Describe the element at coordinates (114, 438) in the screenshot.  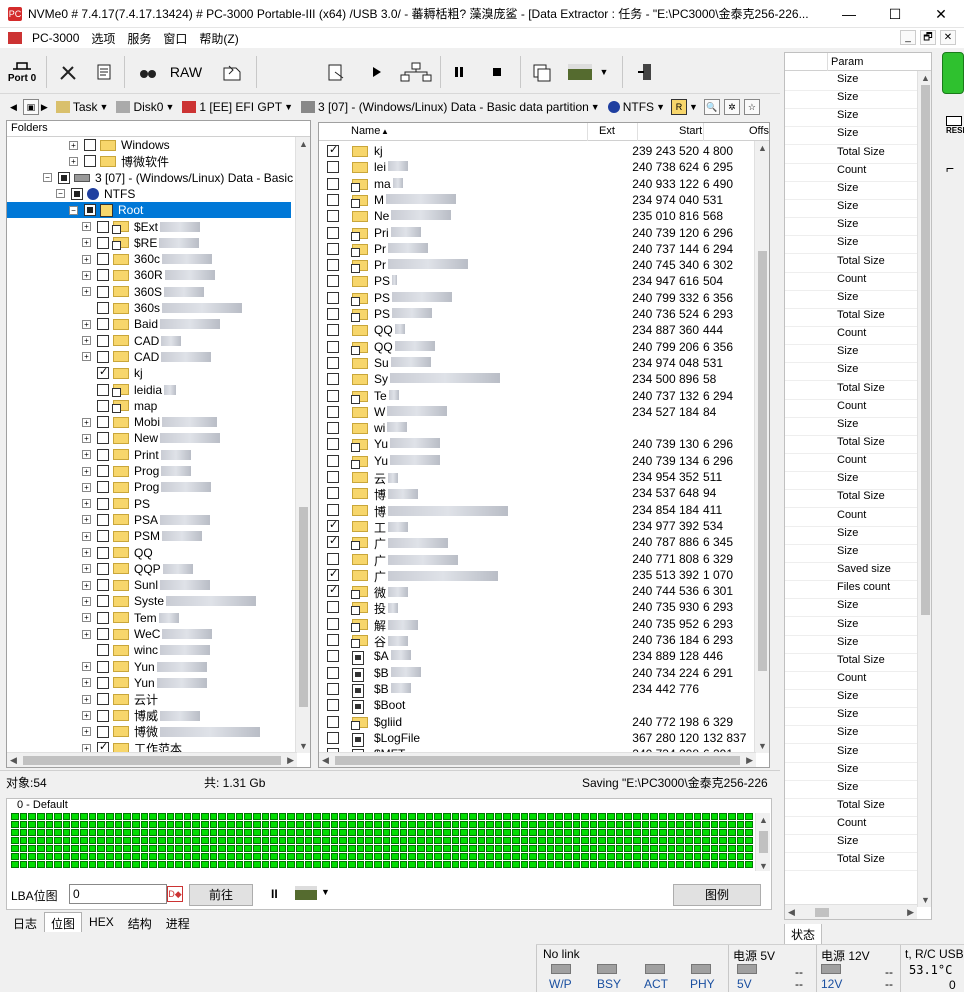
I see `tree-item: + New` at that location.